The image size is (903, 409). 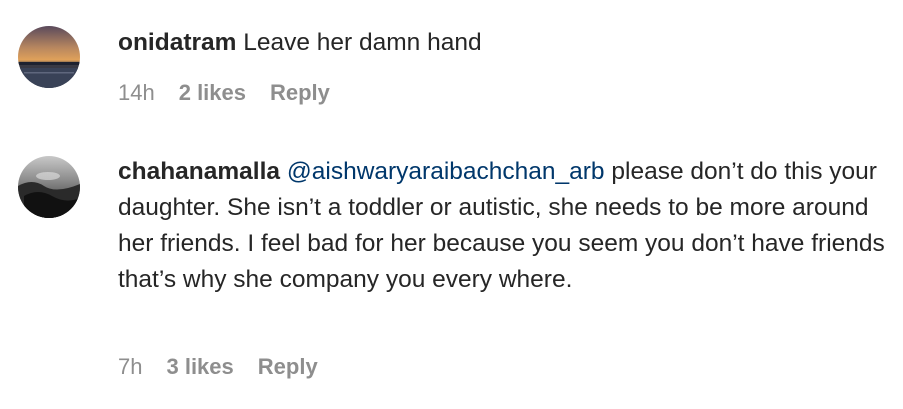 I want to click on comment-body: Leave her damn hand, so click(x=359, y=42).